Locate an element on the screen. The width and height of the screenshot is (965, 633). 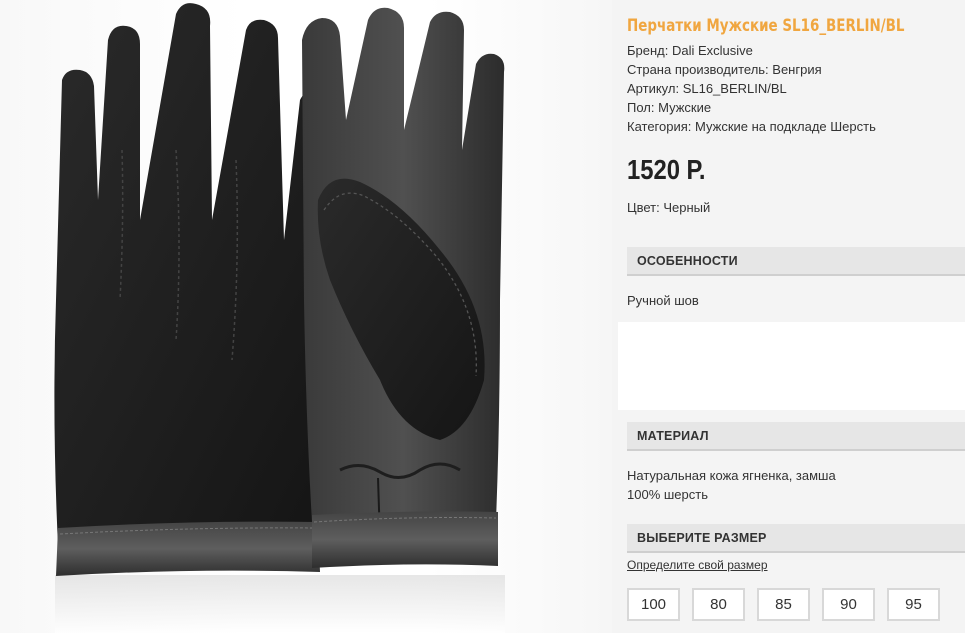
gender-text: Пол: Мужские is located at coordinates (669, 107).